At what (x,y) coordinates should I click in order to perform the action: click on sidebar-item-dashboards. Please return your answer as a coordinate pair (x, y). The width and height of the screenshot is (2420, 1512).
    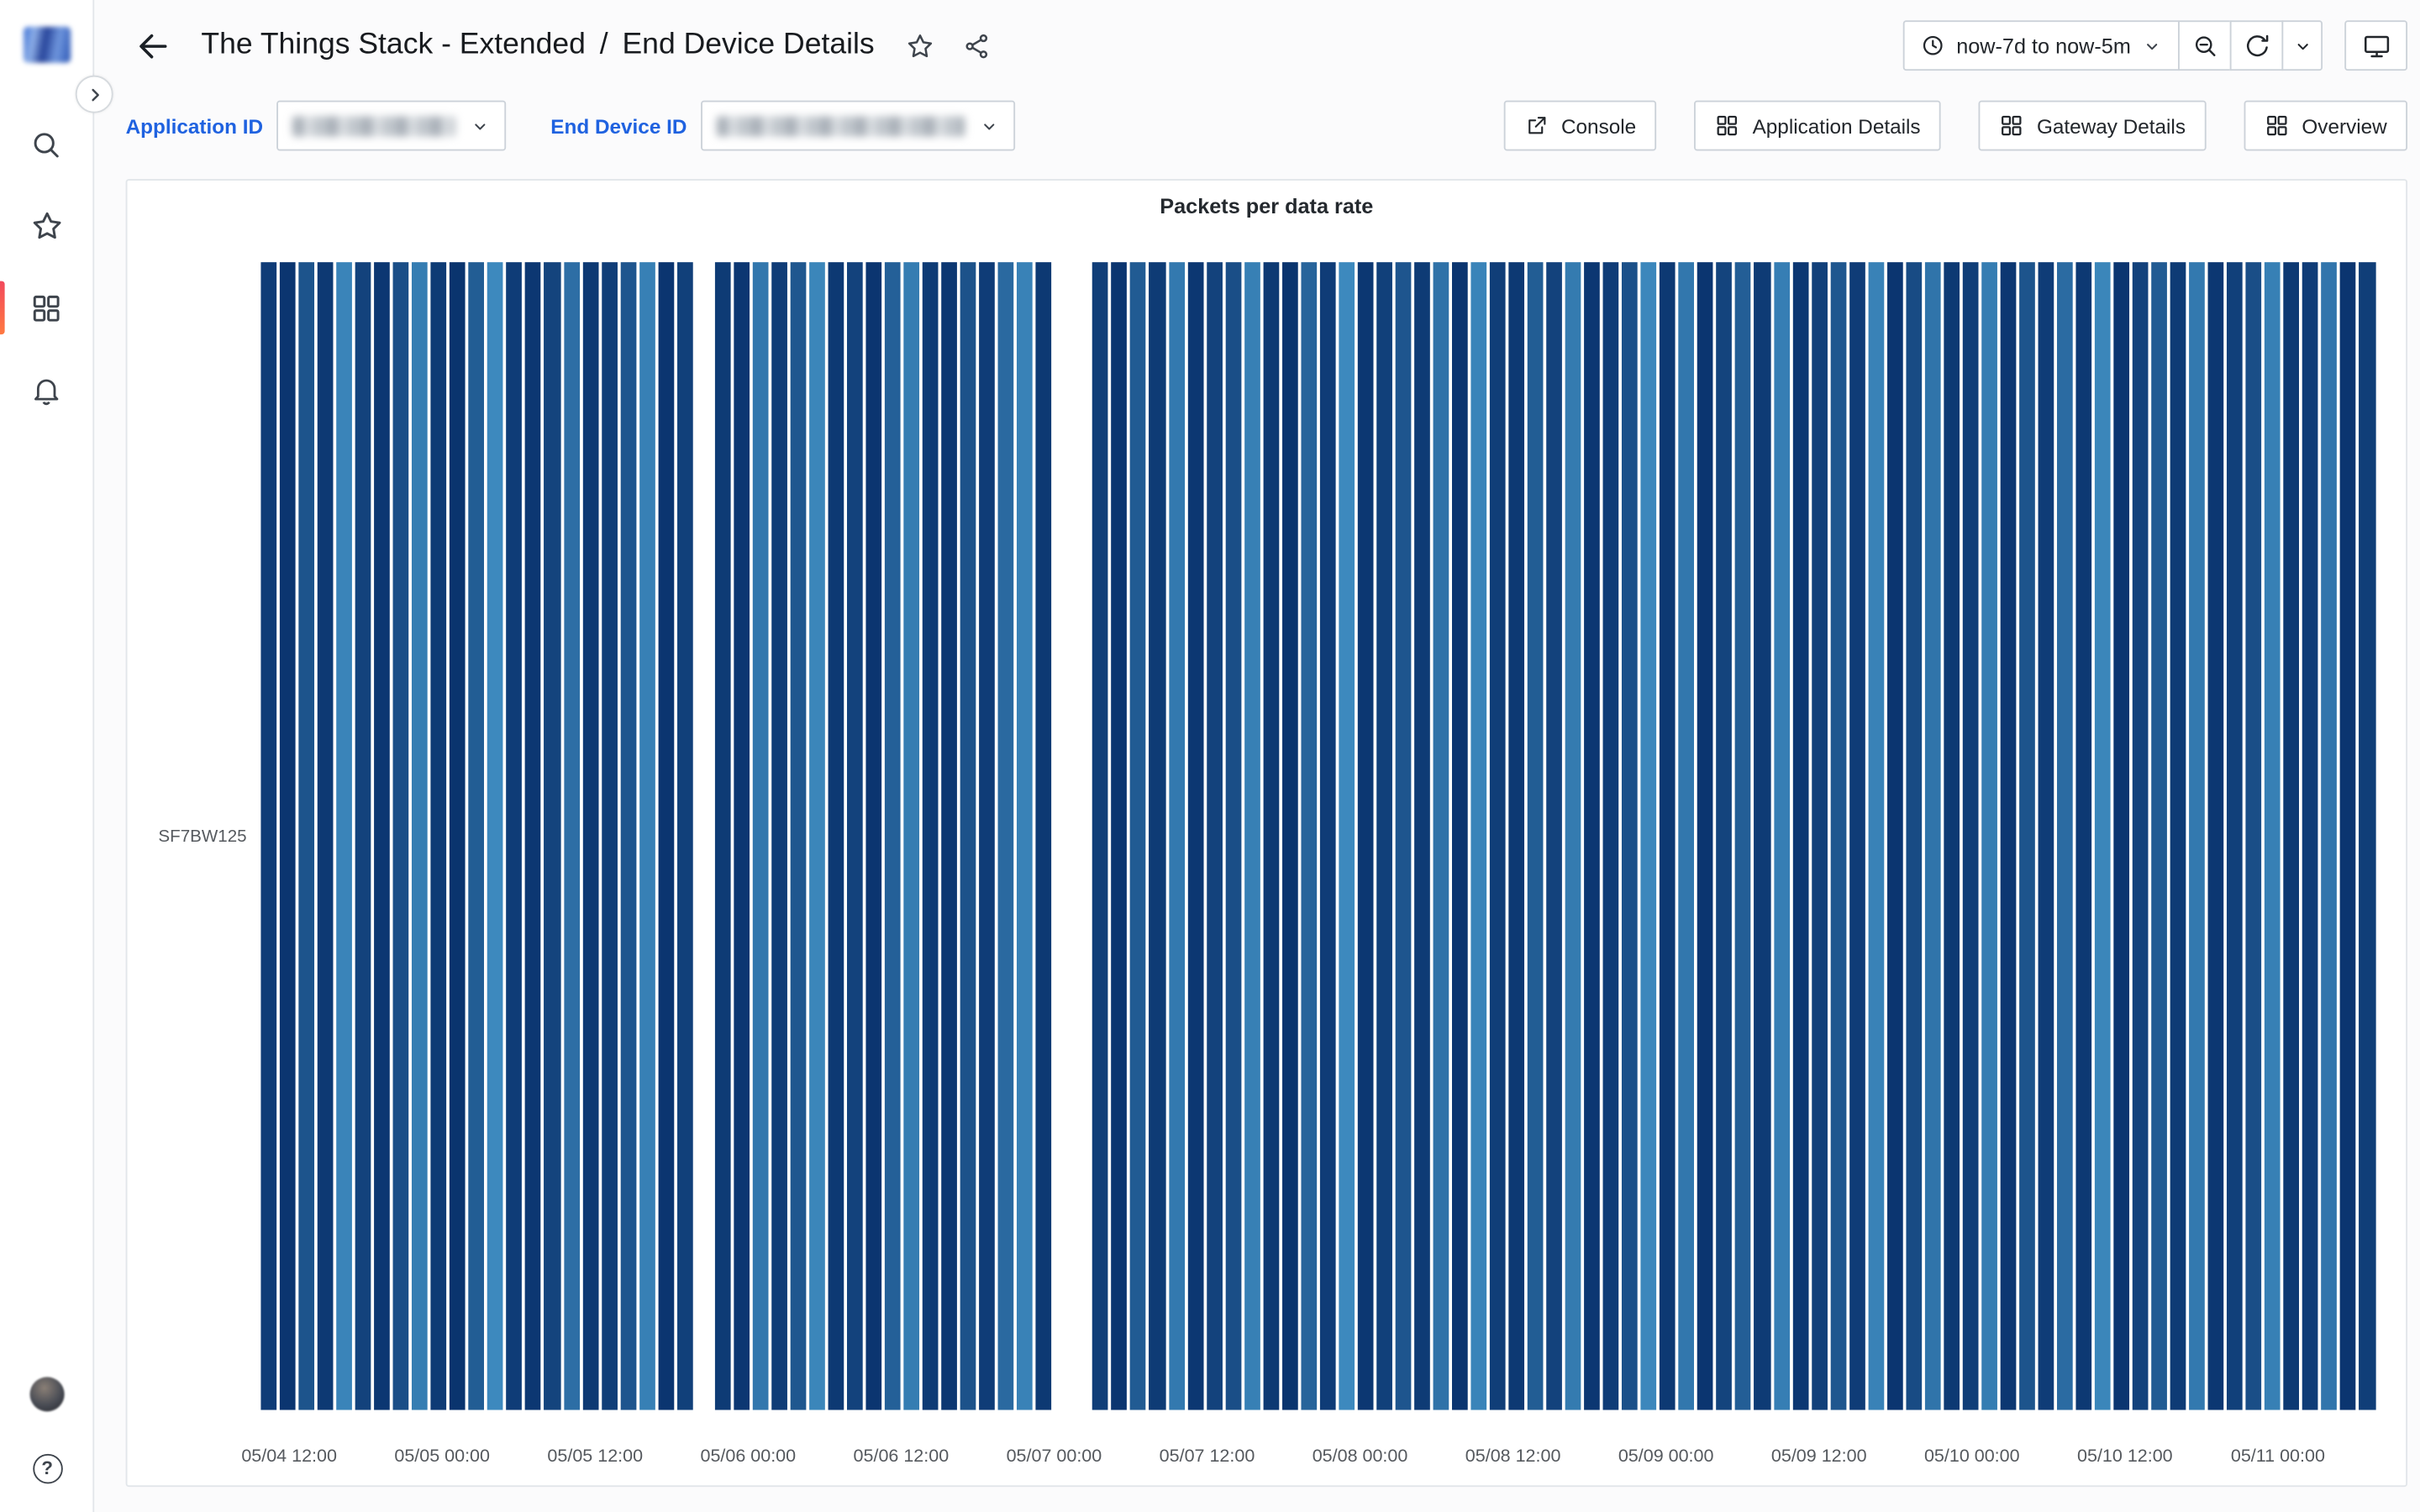
    Looking at the image, I should click on (46, 308).